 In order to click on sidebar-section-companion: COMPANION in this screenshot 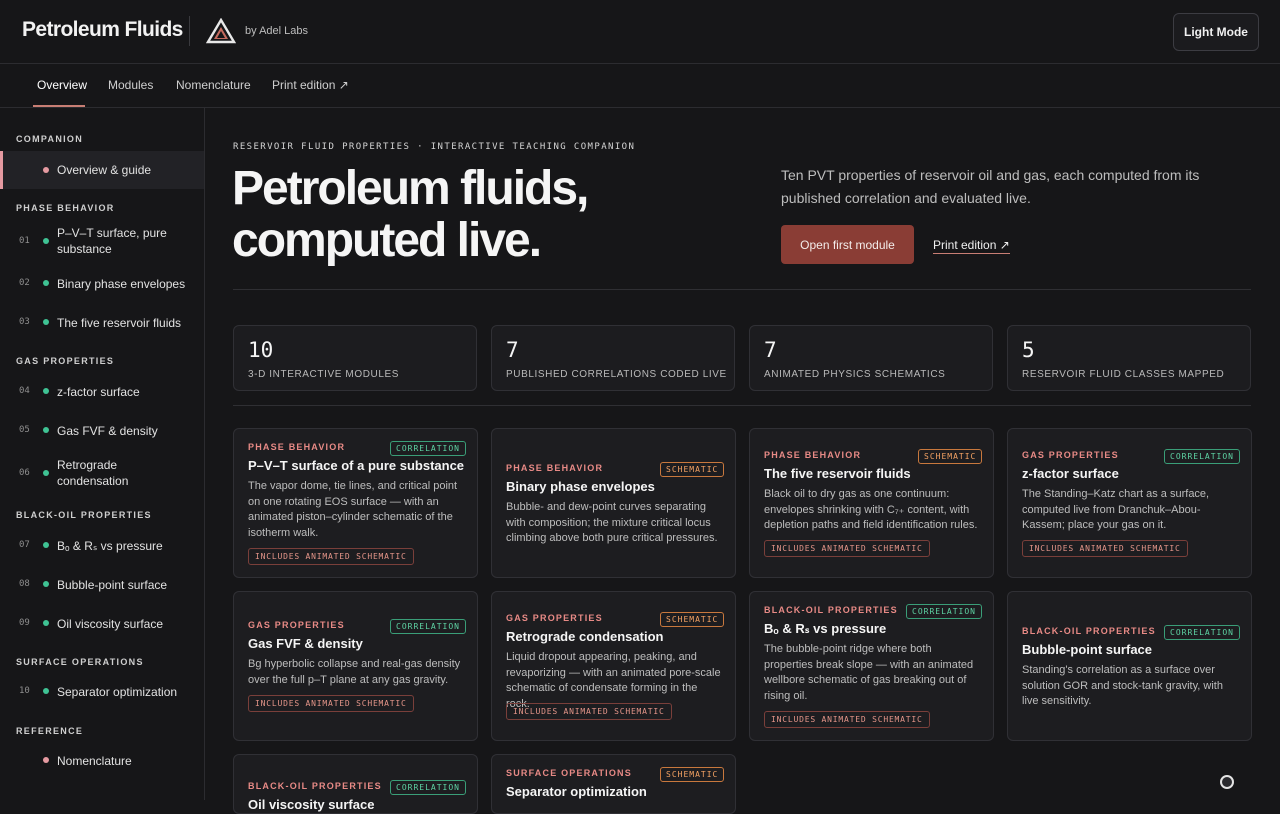, I will do `click(50, 139)`.